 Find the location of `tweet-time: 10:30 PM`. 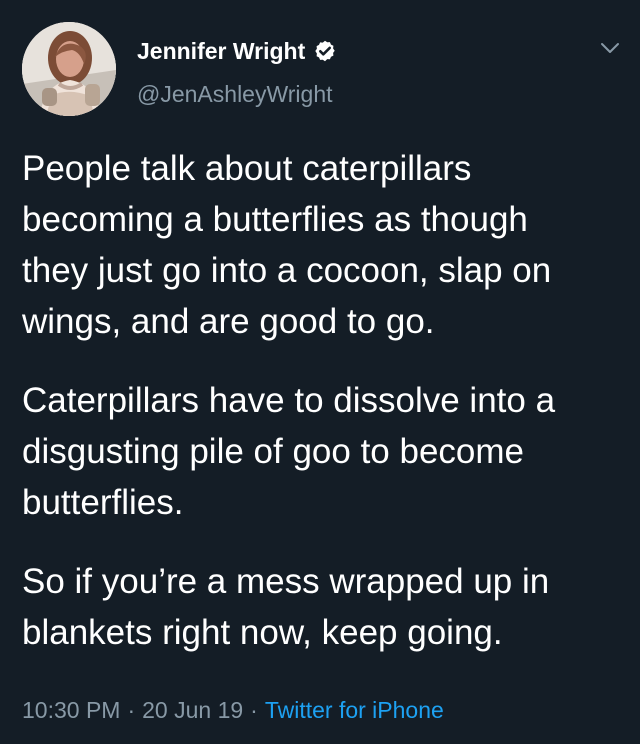

tweet-time: 10:30 PM is located at coordinates (71, 710).